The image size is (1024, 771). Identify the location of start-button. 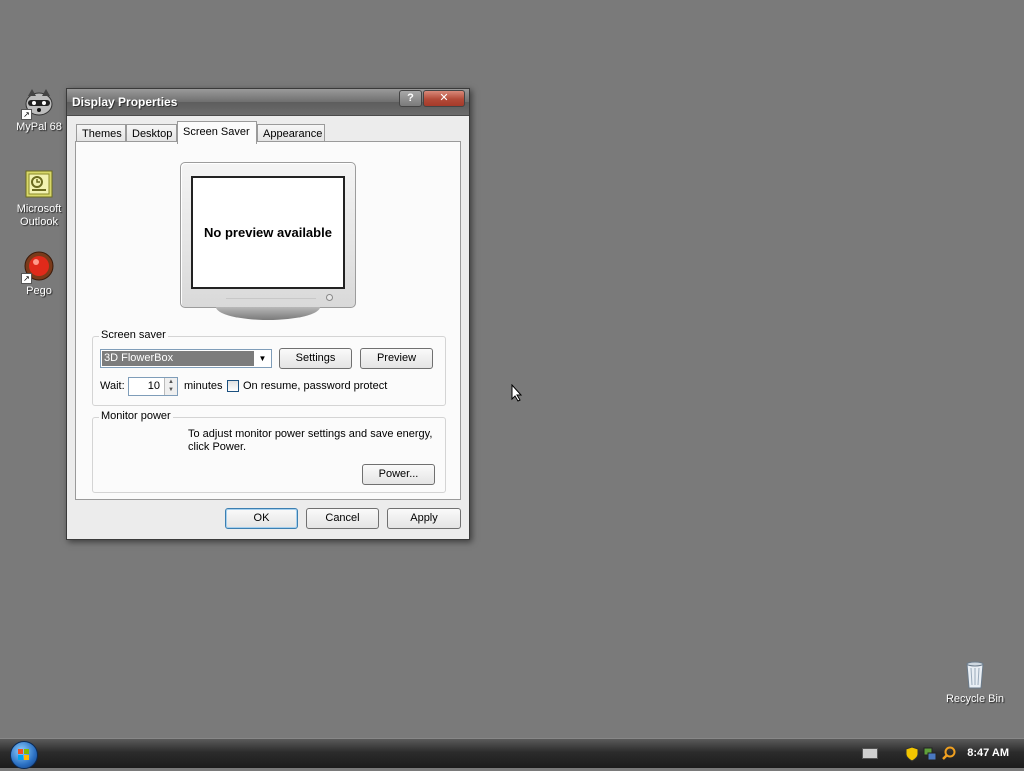
(24, 755).